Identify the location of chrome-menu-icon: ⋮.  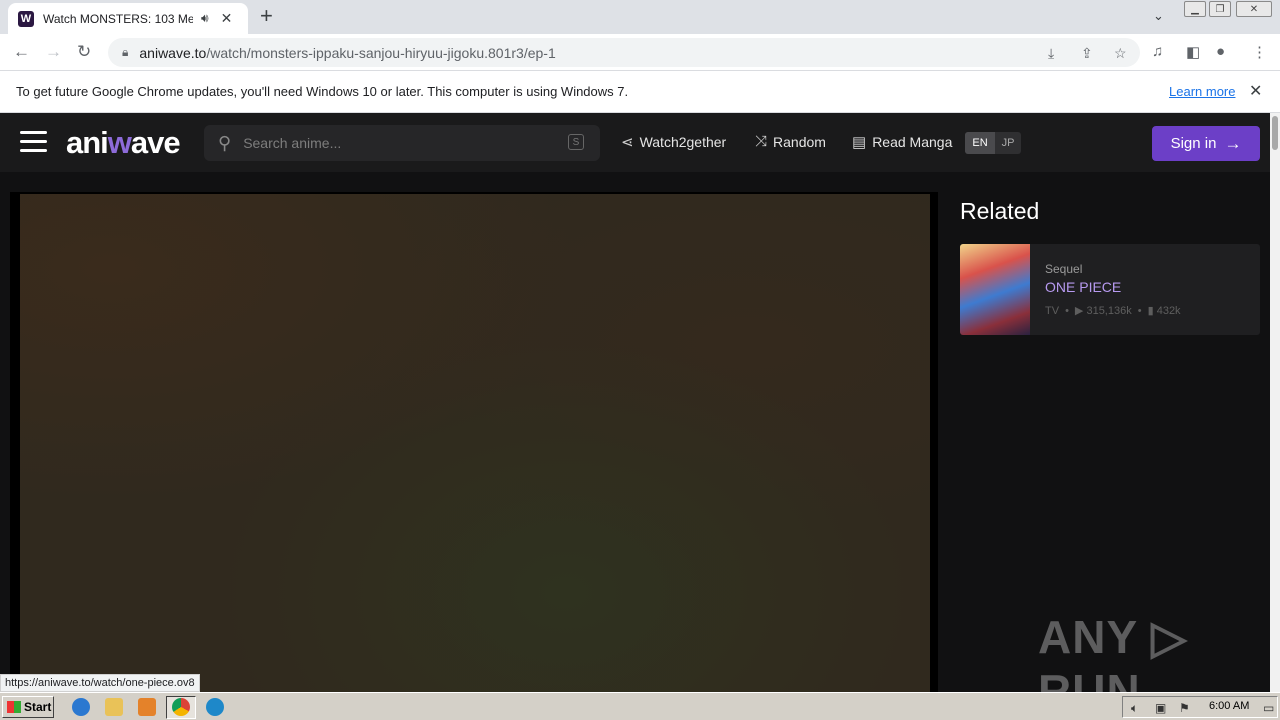
(1259, 52).